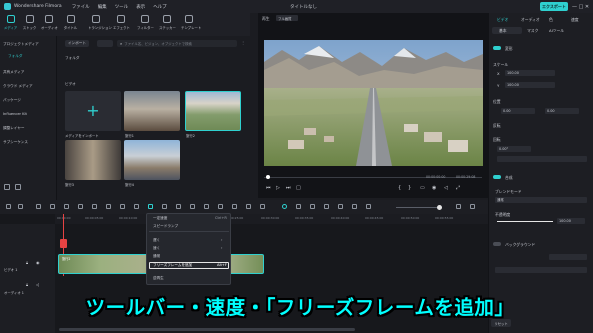 This screenshot has width=593, height=333. Describe the element at coordinates (554, 6) in the screenshot. I see `export-button: エクスポート` at that location.